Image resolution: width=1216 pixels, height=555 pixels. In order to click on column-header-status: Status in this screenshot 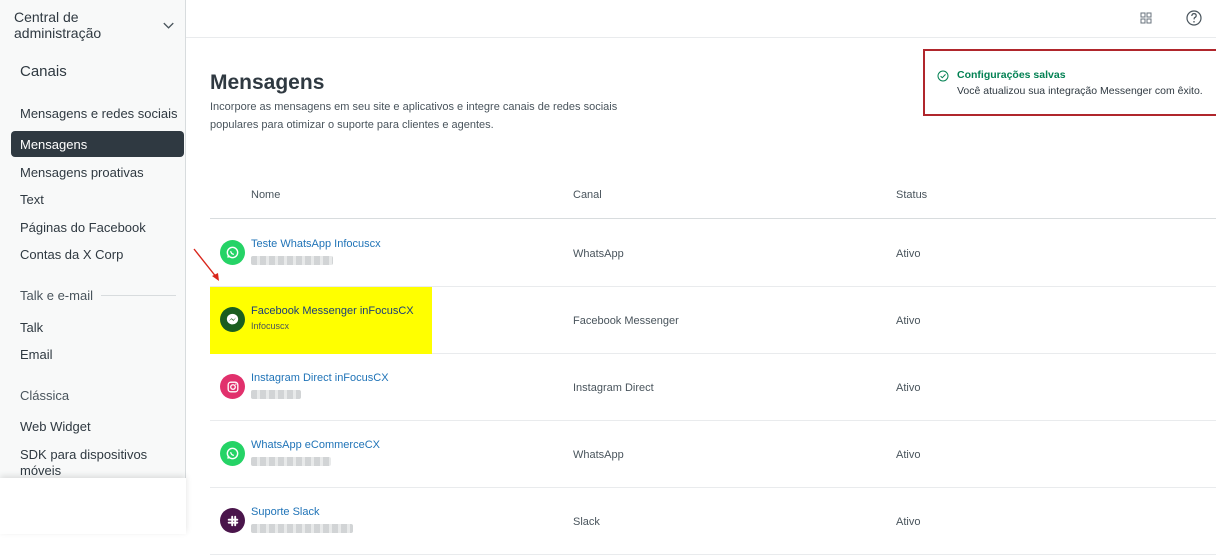, I will do `click(911, 195)`.